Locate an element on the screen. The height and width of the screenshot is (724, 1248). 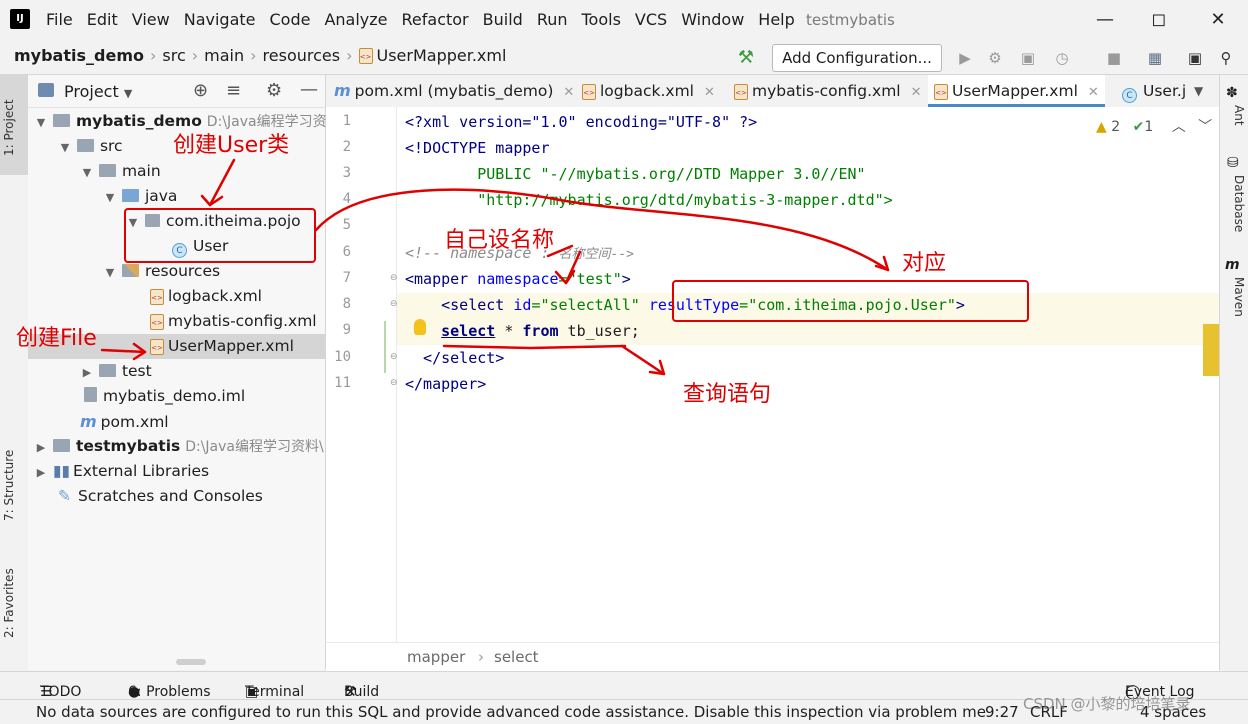
tab-mybatis-config-xml: <> mybatis-config.xml ✕ is located at coordinates (828, 91).